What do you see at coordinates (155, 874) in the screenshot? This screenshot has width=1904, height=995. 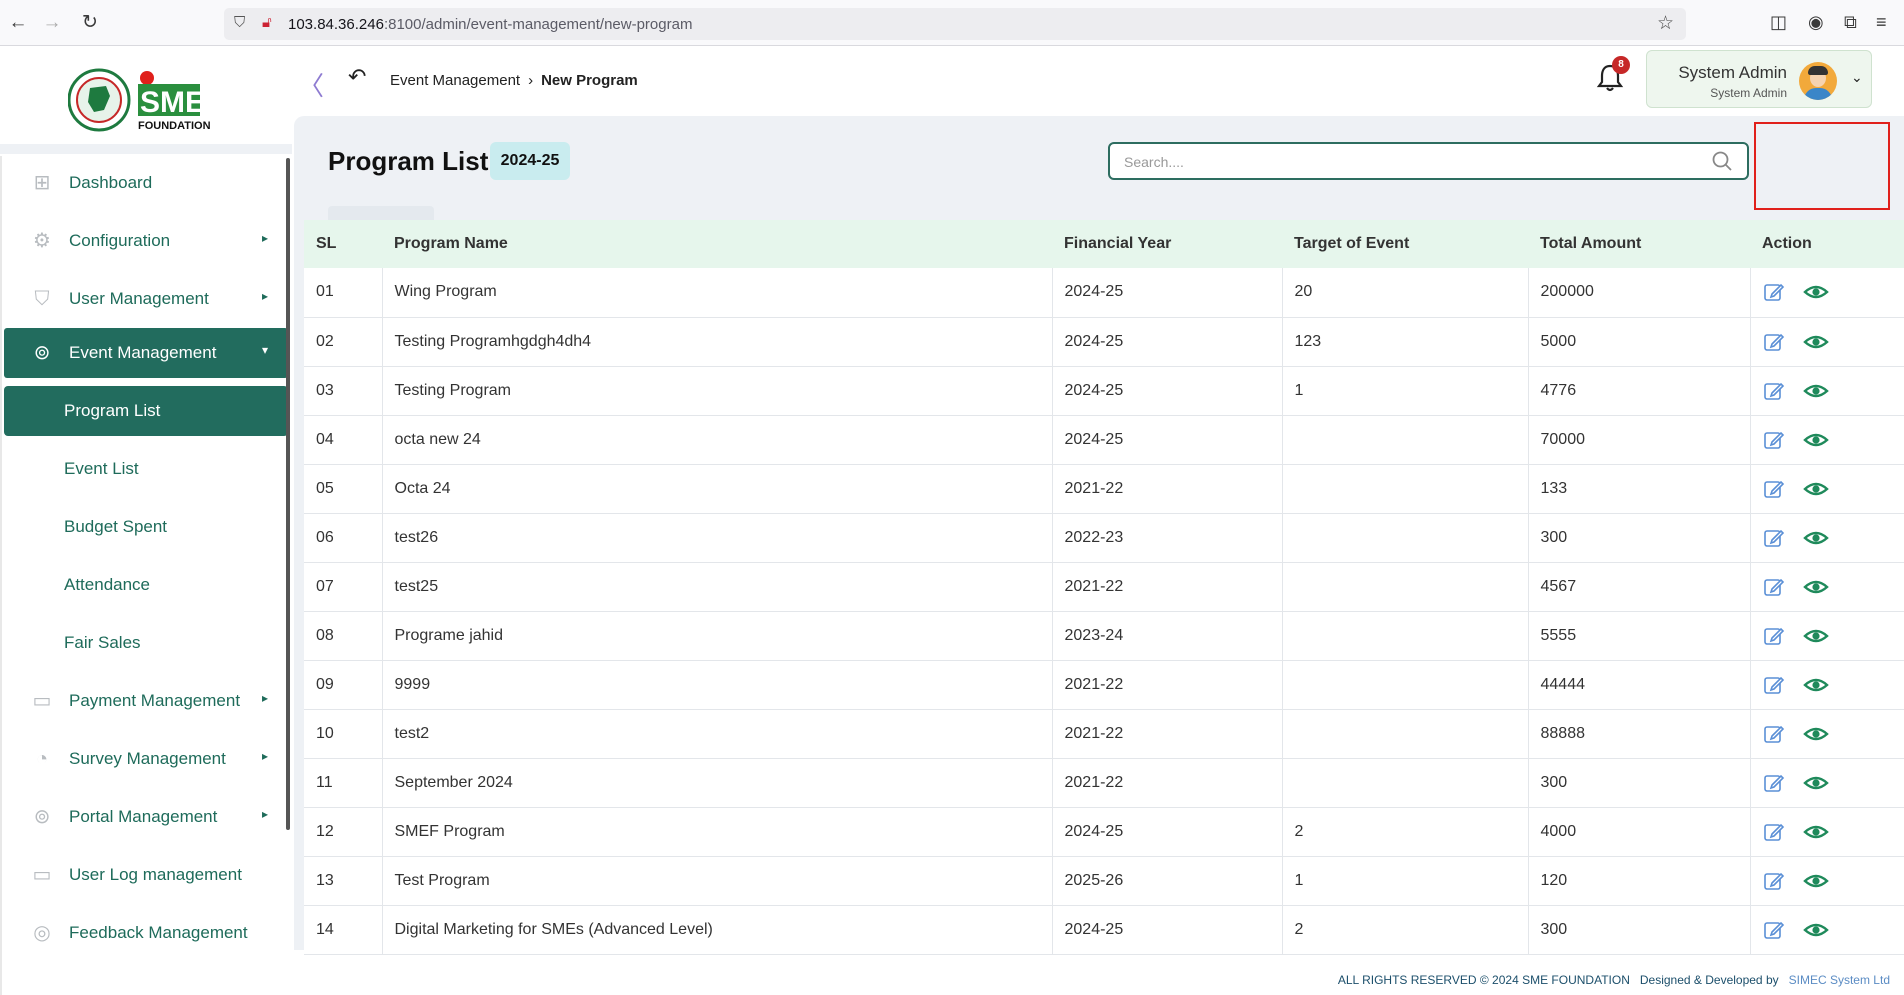 I see `sidebar-item-label: User Log management` at bounding box center [155, 874].